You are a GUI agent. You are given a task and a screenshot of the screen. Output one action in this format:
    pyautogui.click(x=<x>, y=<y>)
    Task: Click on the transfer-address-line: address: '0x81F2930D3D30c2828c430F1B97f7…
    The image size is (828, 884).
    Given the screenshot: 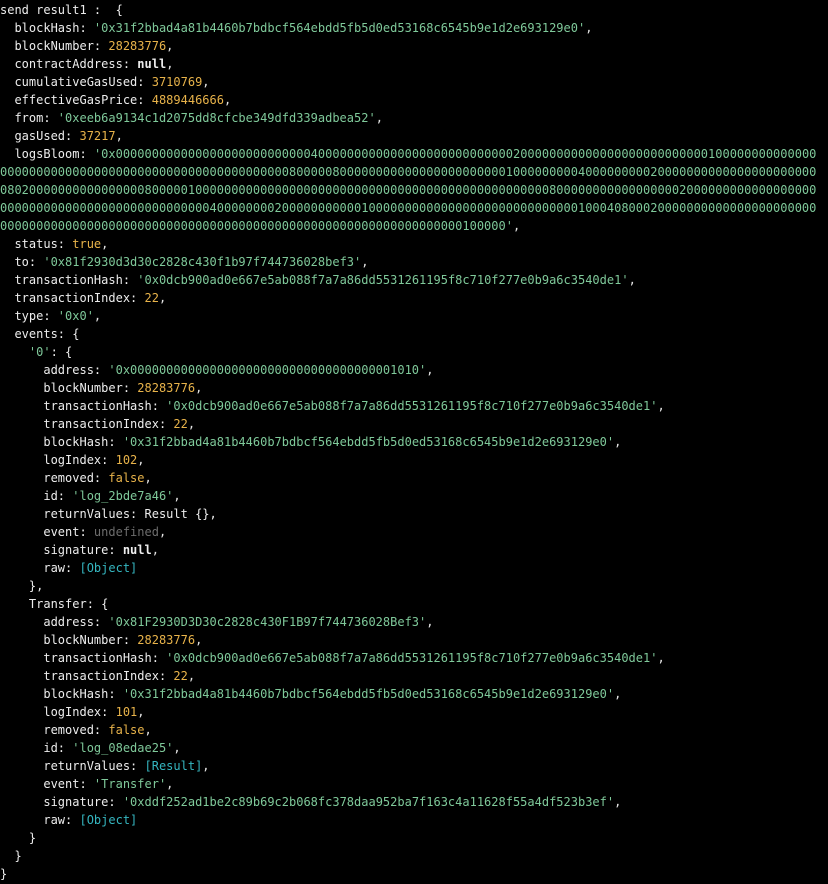 What is the action you would take?
    pyautogui.click(x=217, y=622)
    